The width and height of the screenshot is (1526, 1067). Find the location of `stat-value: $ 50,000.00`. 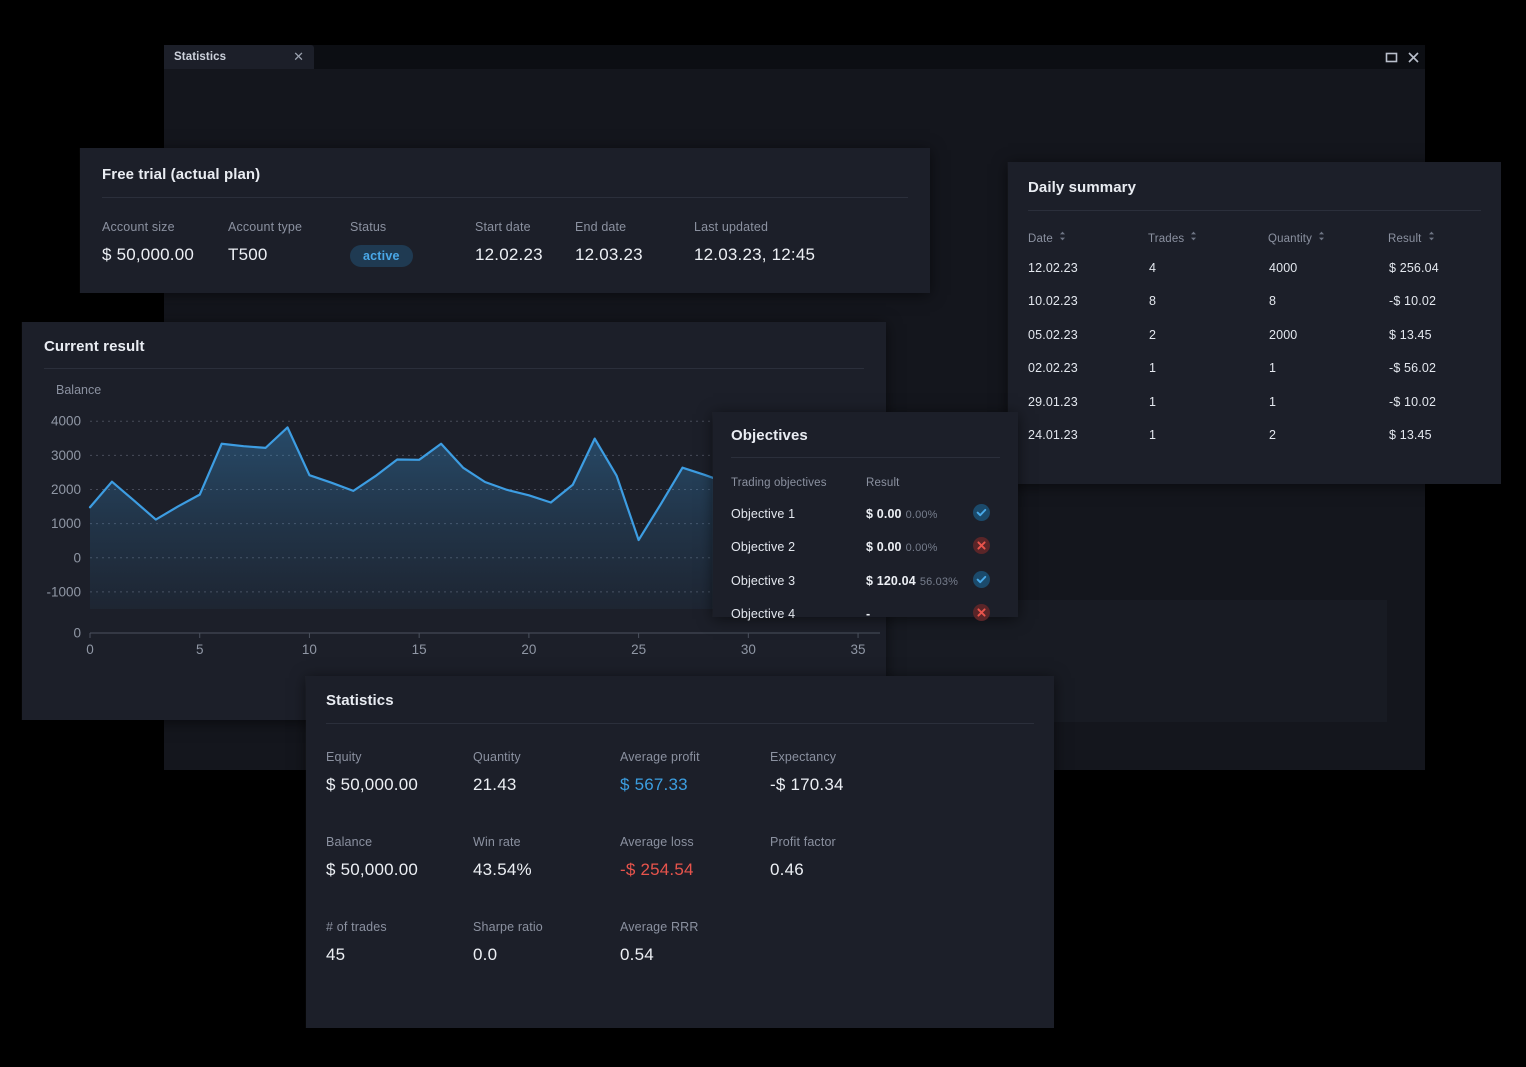

stat-value: $ 50,000.00 is located at coordinates (372, 784).